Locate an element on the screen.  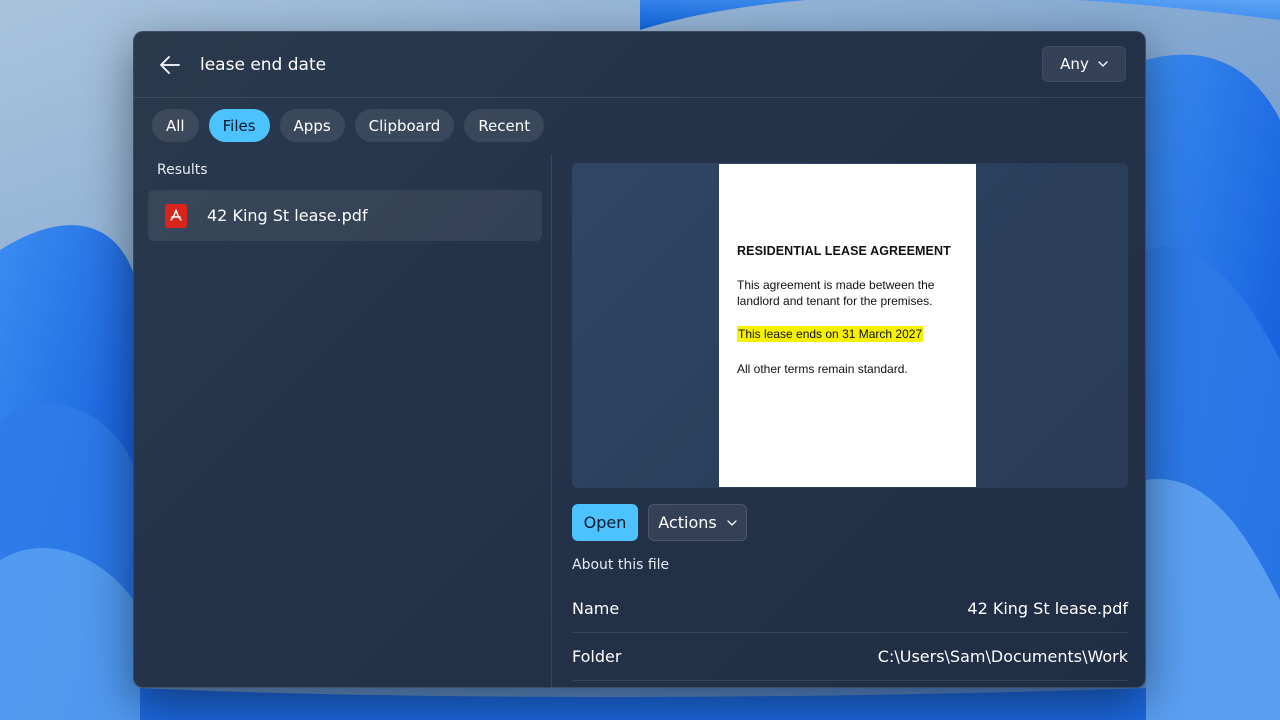
result-item: 42 King St lease.pdf is located at coordinates (345, 215).